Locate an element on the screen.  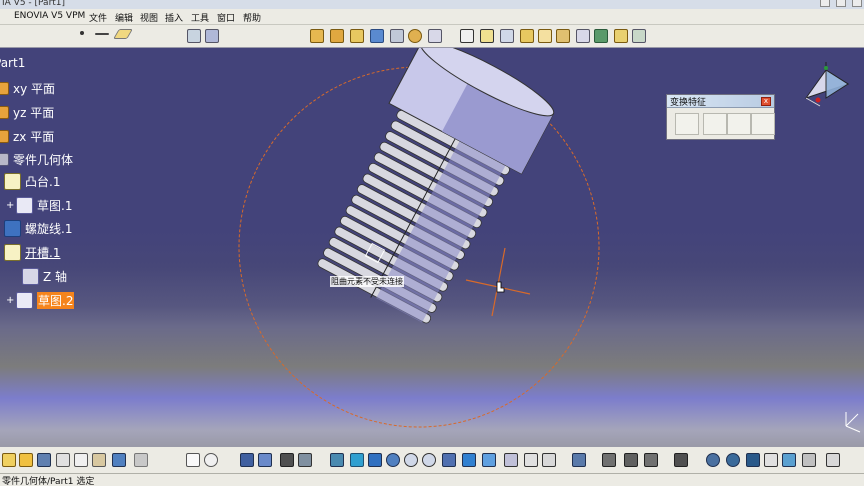
tree-item-helix-1: 螺旋线.1 is located at coordinates (38, 228).